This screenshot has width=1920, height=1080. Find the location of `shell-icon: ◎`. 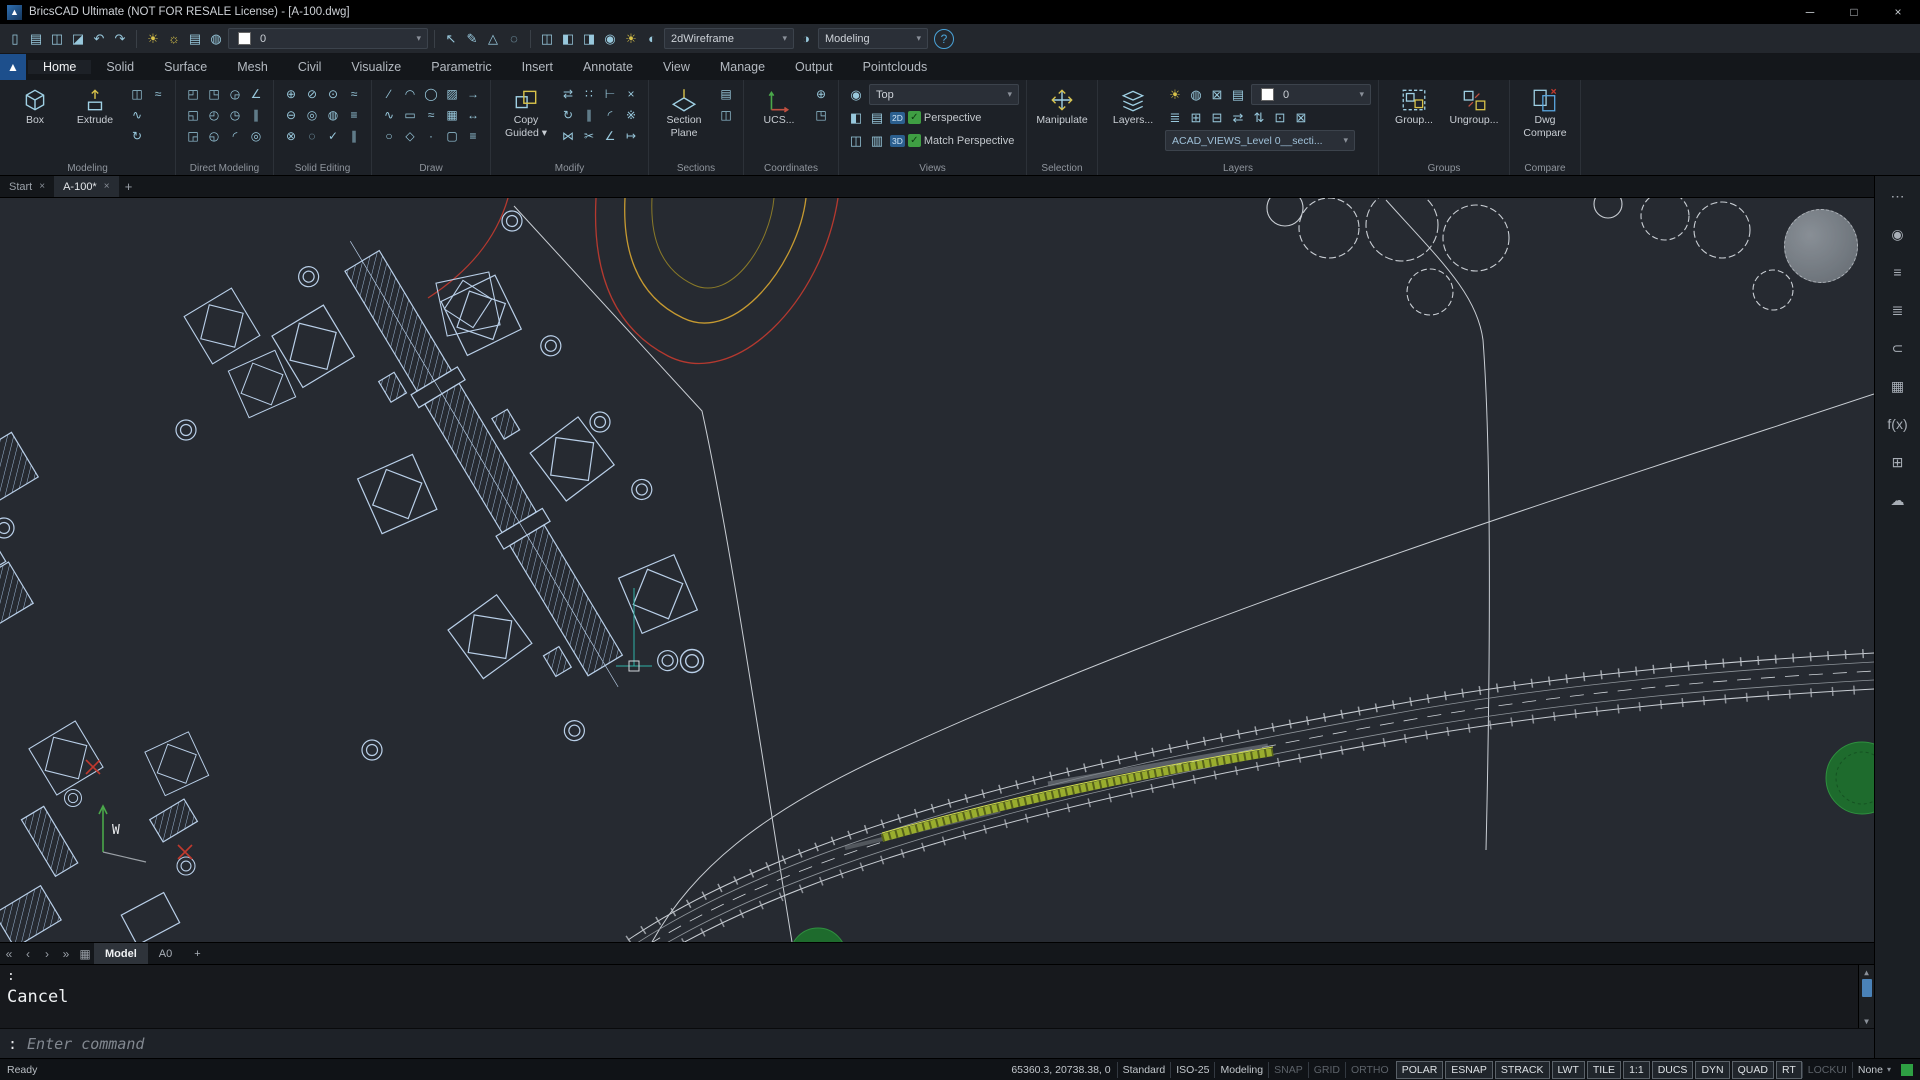

shell-icon: ◎ is located at coordinates (312, 115).